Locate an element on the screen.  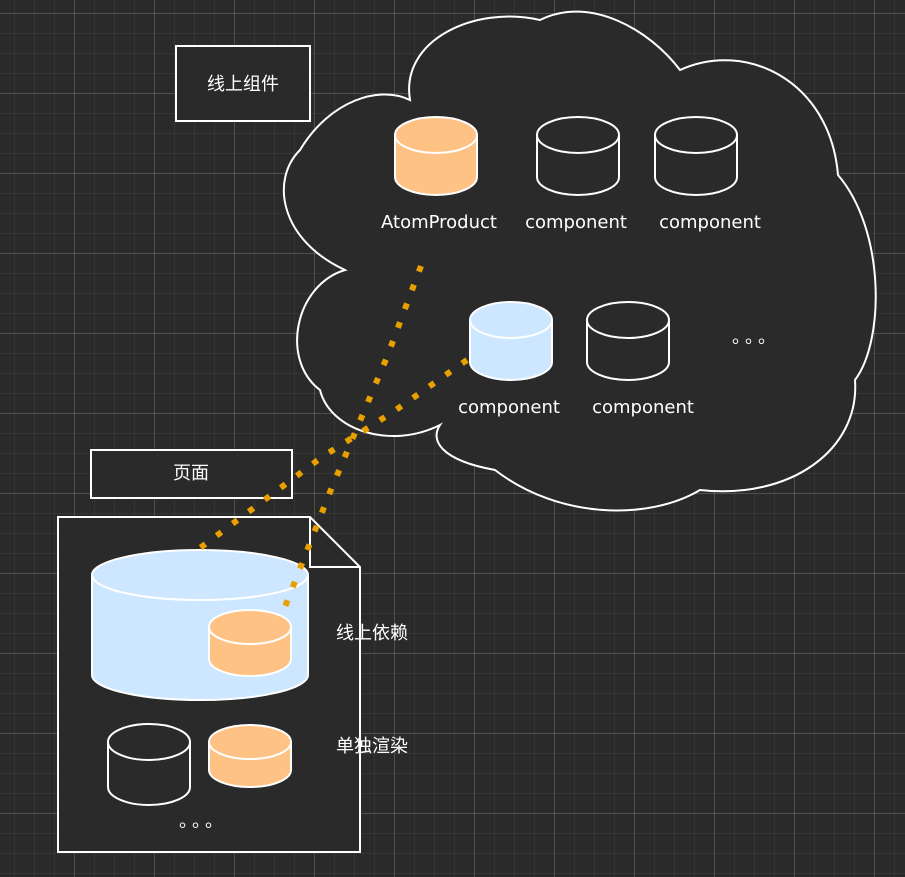
cloud-item-label-5: component is located at coordinates (643, 407).